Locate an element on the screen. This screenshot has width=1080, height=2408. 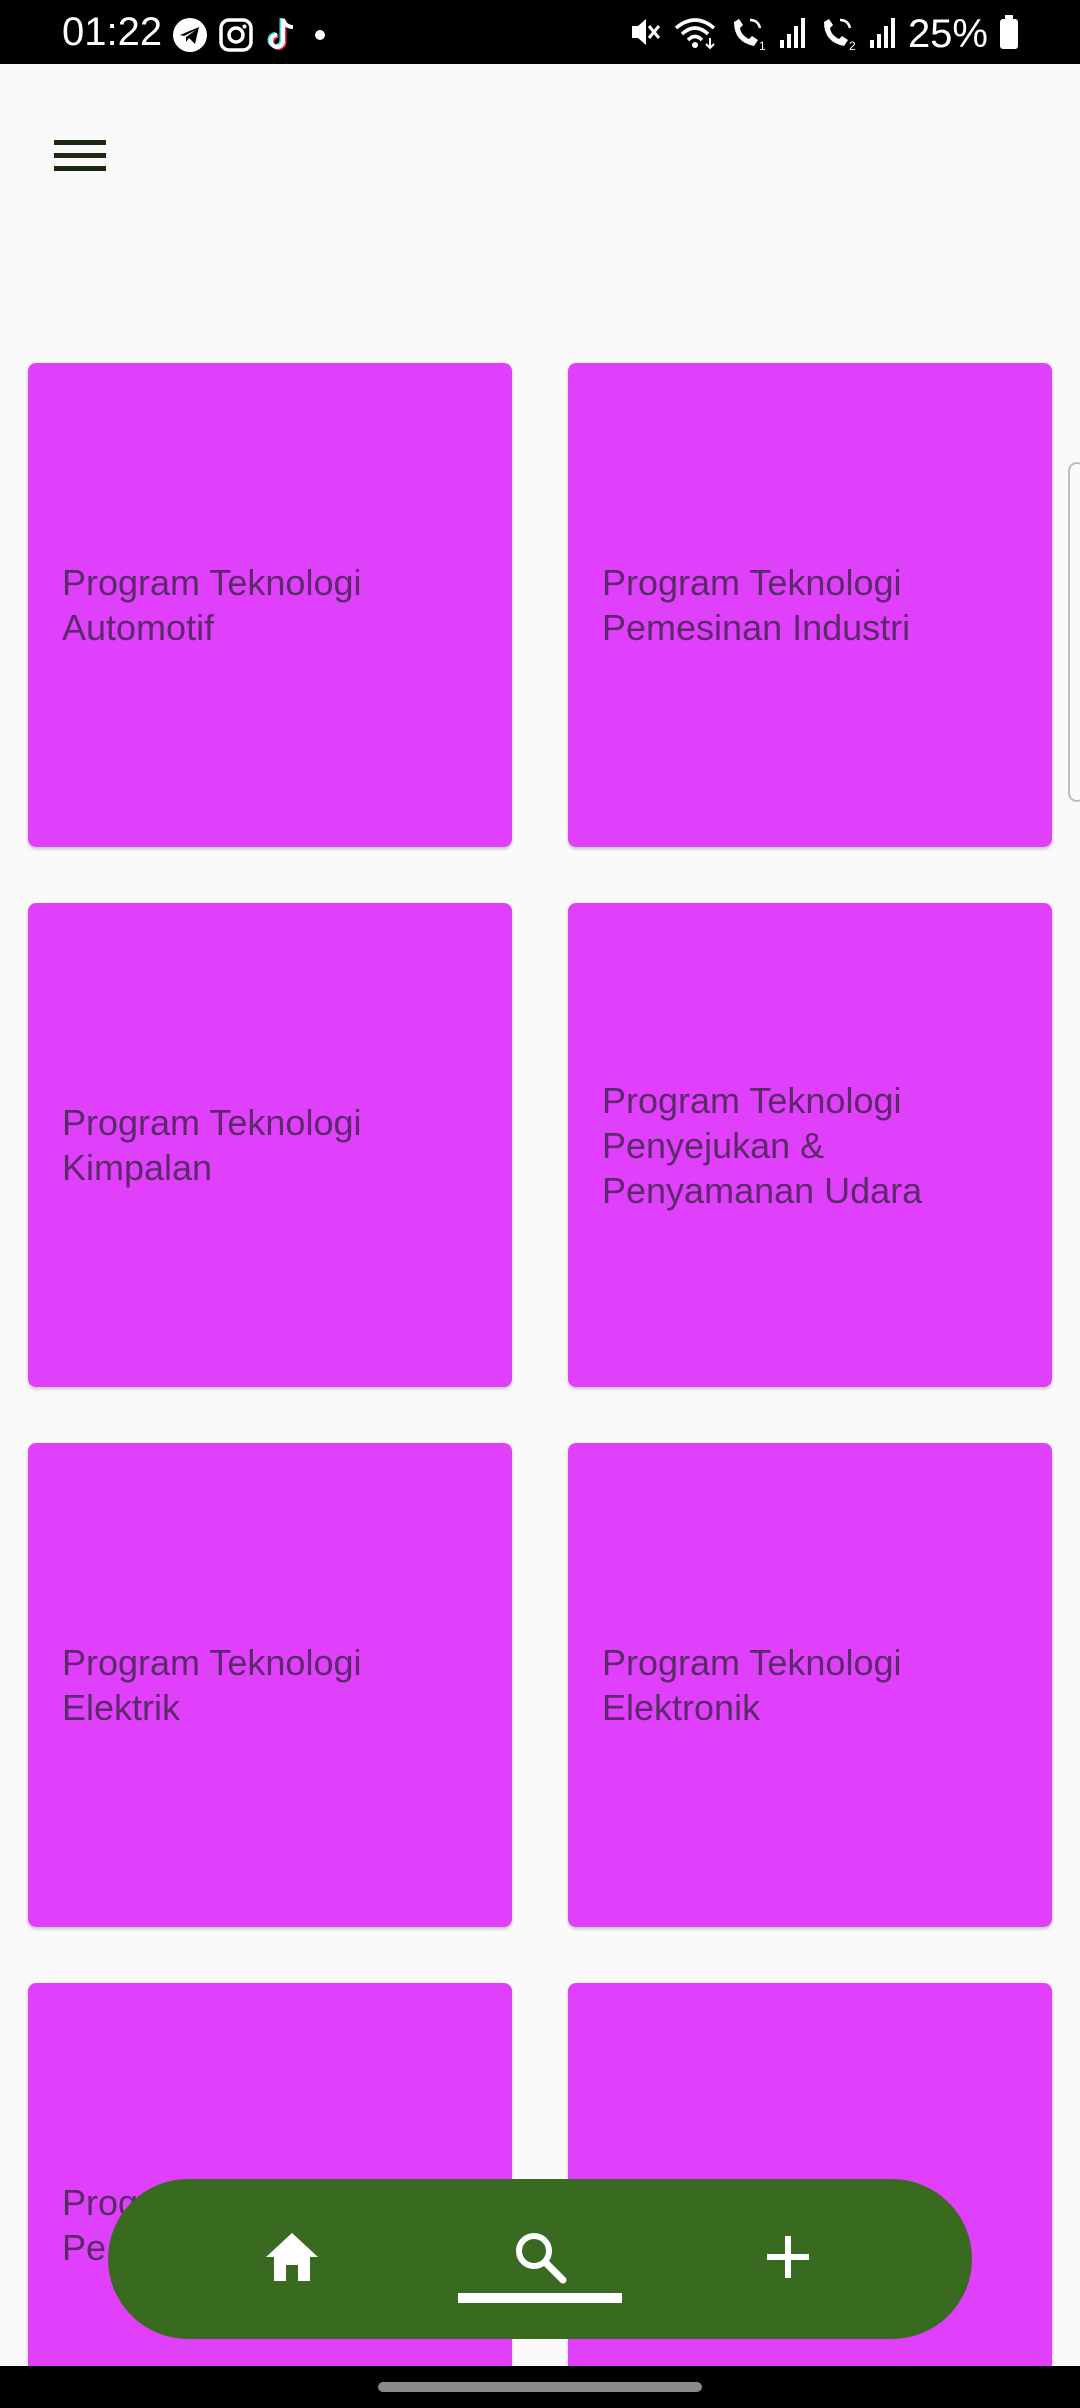
signal-1-icon is located at coordinates (793, 34).